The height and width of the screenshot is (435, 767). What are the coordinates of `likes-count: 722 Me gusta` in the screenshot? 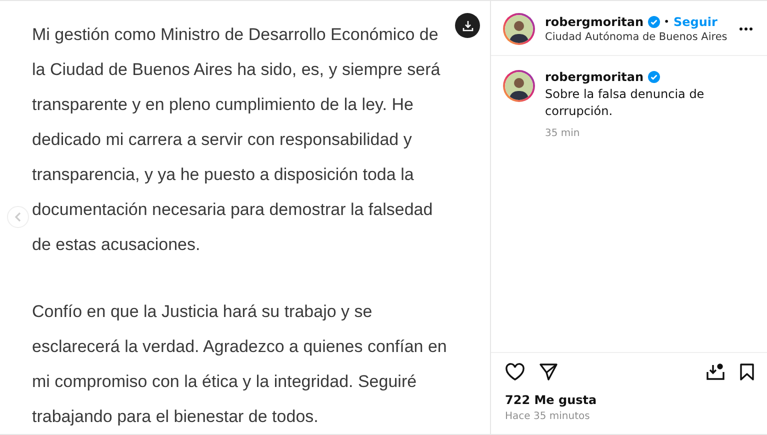 It's located at (630, 400).